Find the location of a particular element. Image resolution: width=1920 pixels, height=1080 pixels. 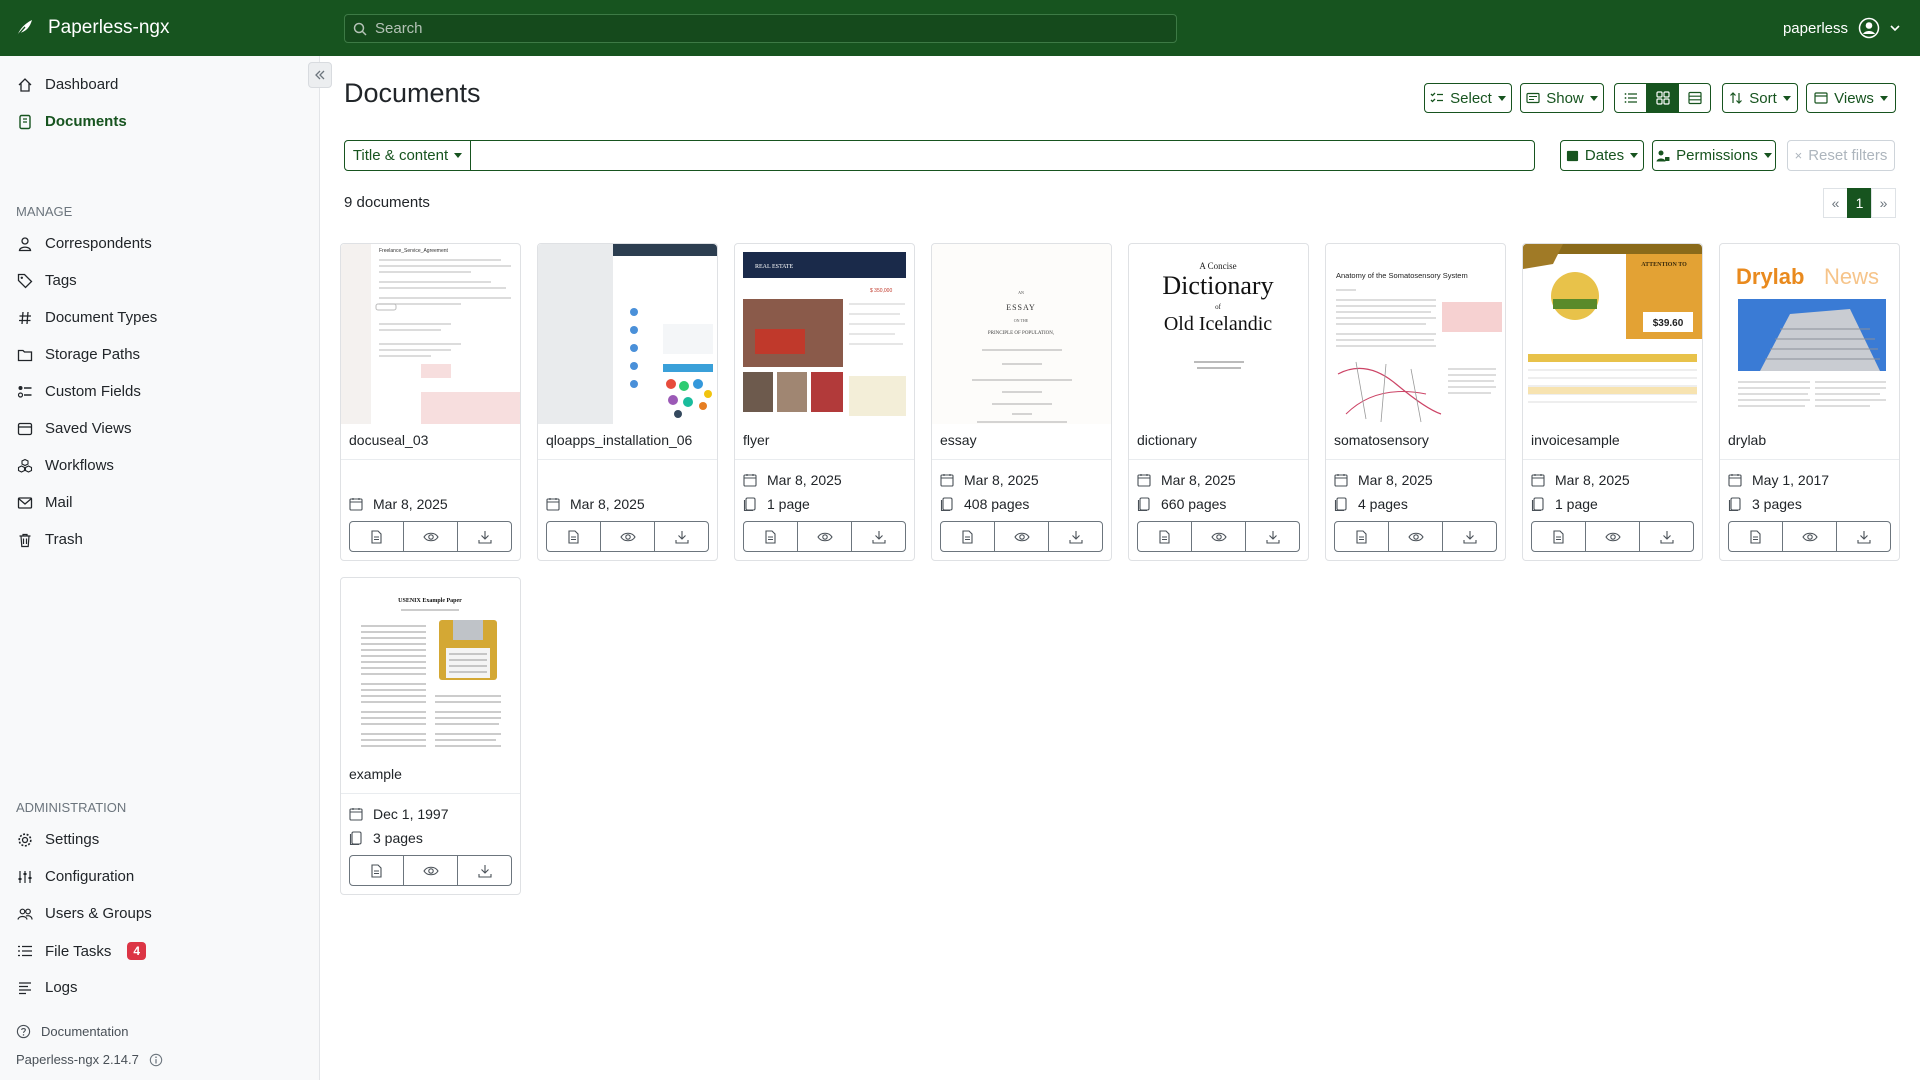

essay-thumb-line-1: AN is located at coordinates (1021, 292).